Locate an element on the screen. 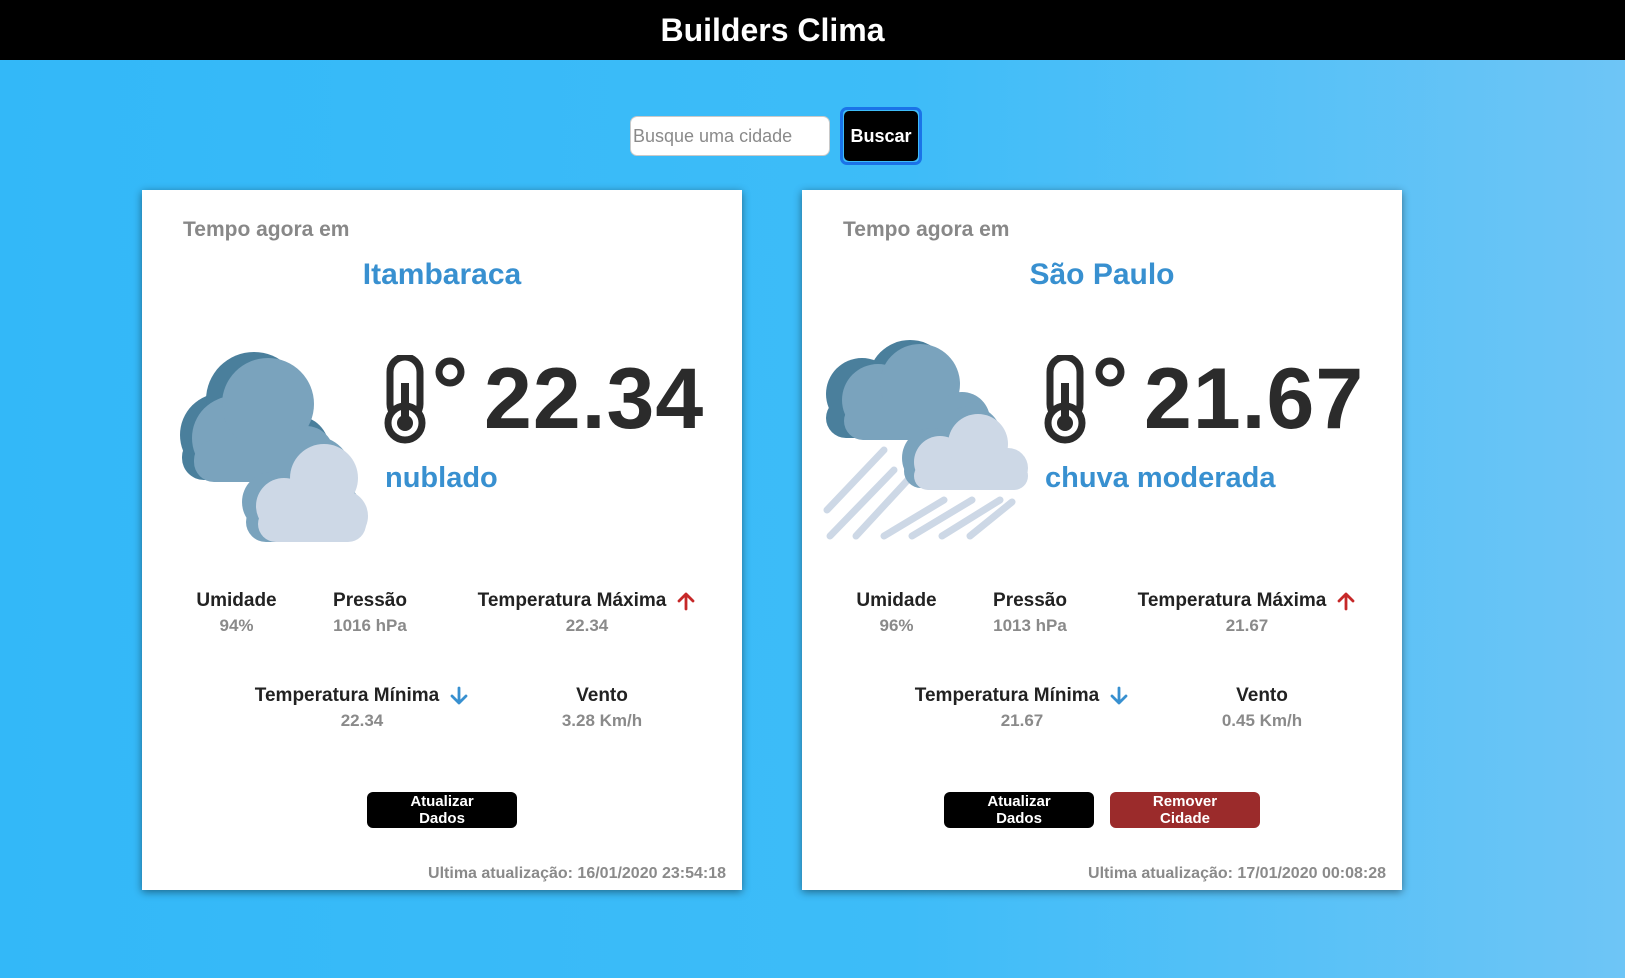 Image resolution: width=1625 pixels, height=978 pixels. max-temp-stat: Temperatura Máxima 22.34 is located at coordinates (587, 613).